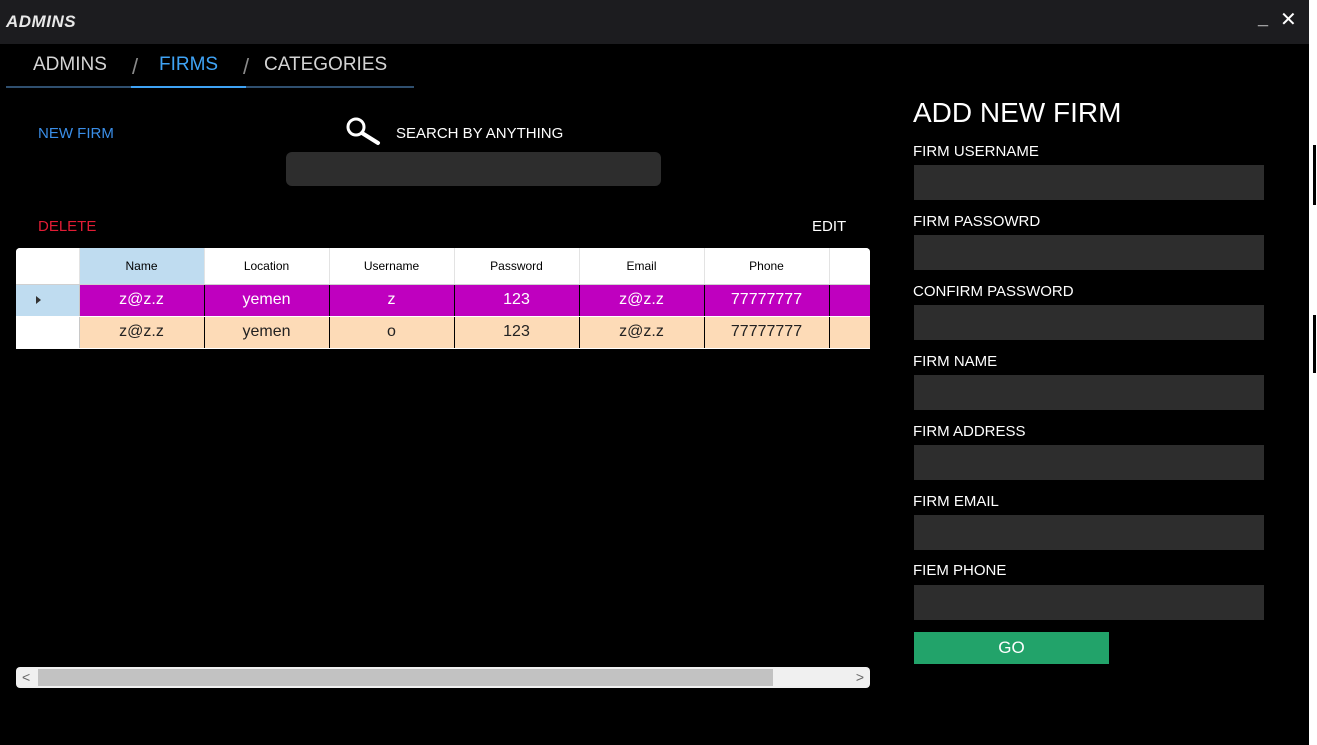 The image size is (1317, 745). I want to click on column-header-name: Name, so click(142, 266).